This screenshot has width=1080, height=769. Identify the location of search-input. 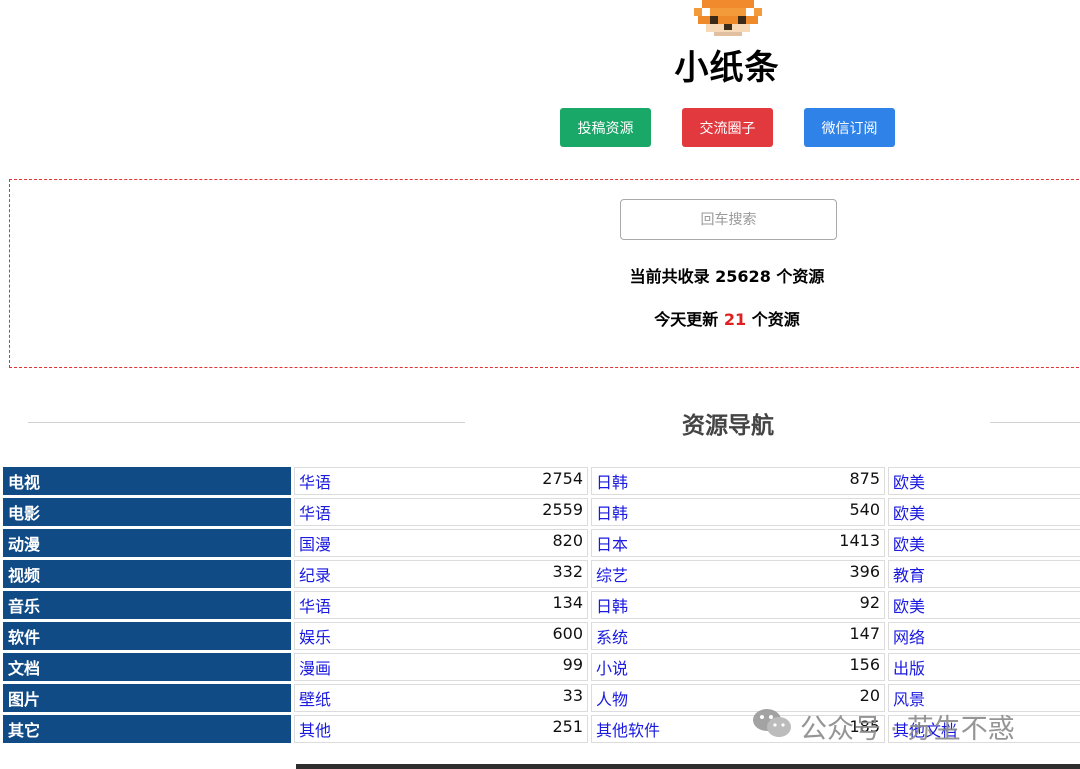
(728, 219).